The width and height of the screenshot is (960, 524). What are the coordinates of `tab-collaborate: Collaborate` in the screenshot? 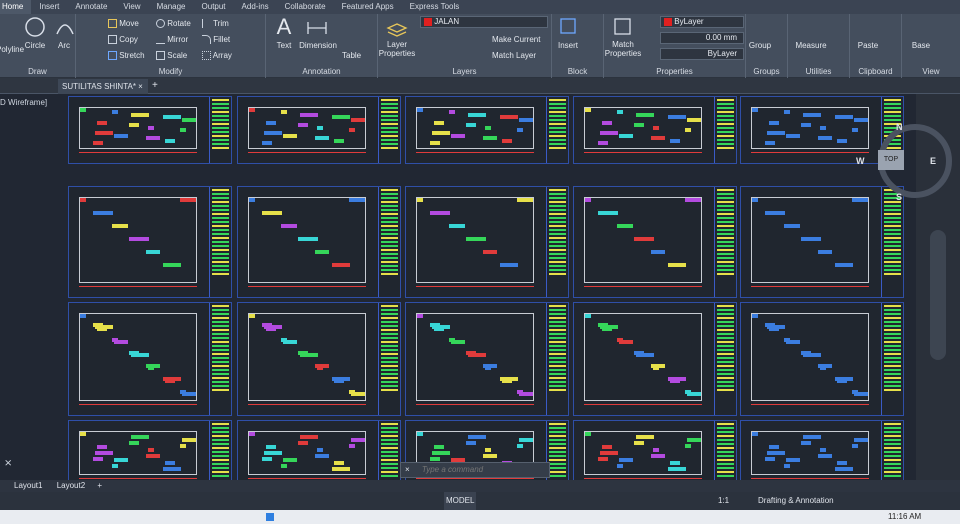 It's located at (305, 7).